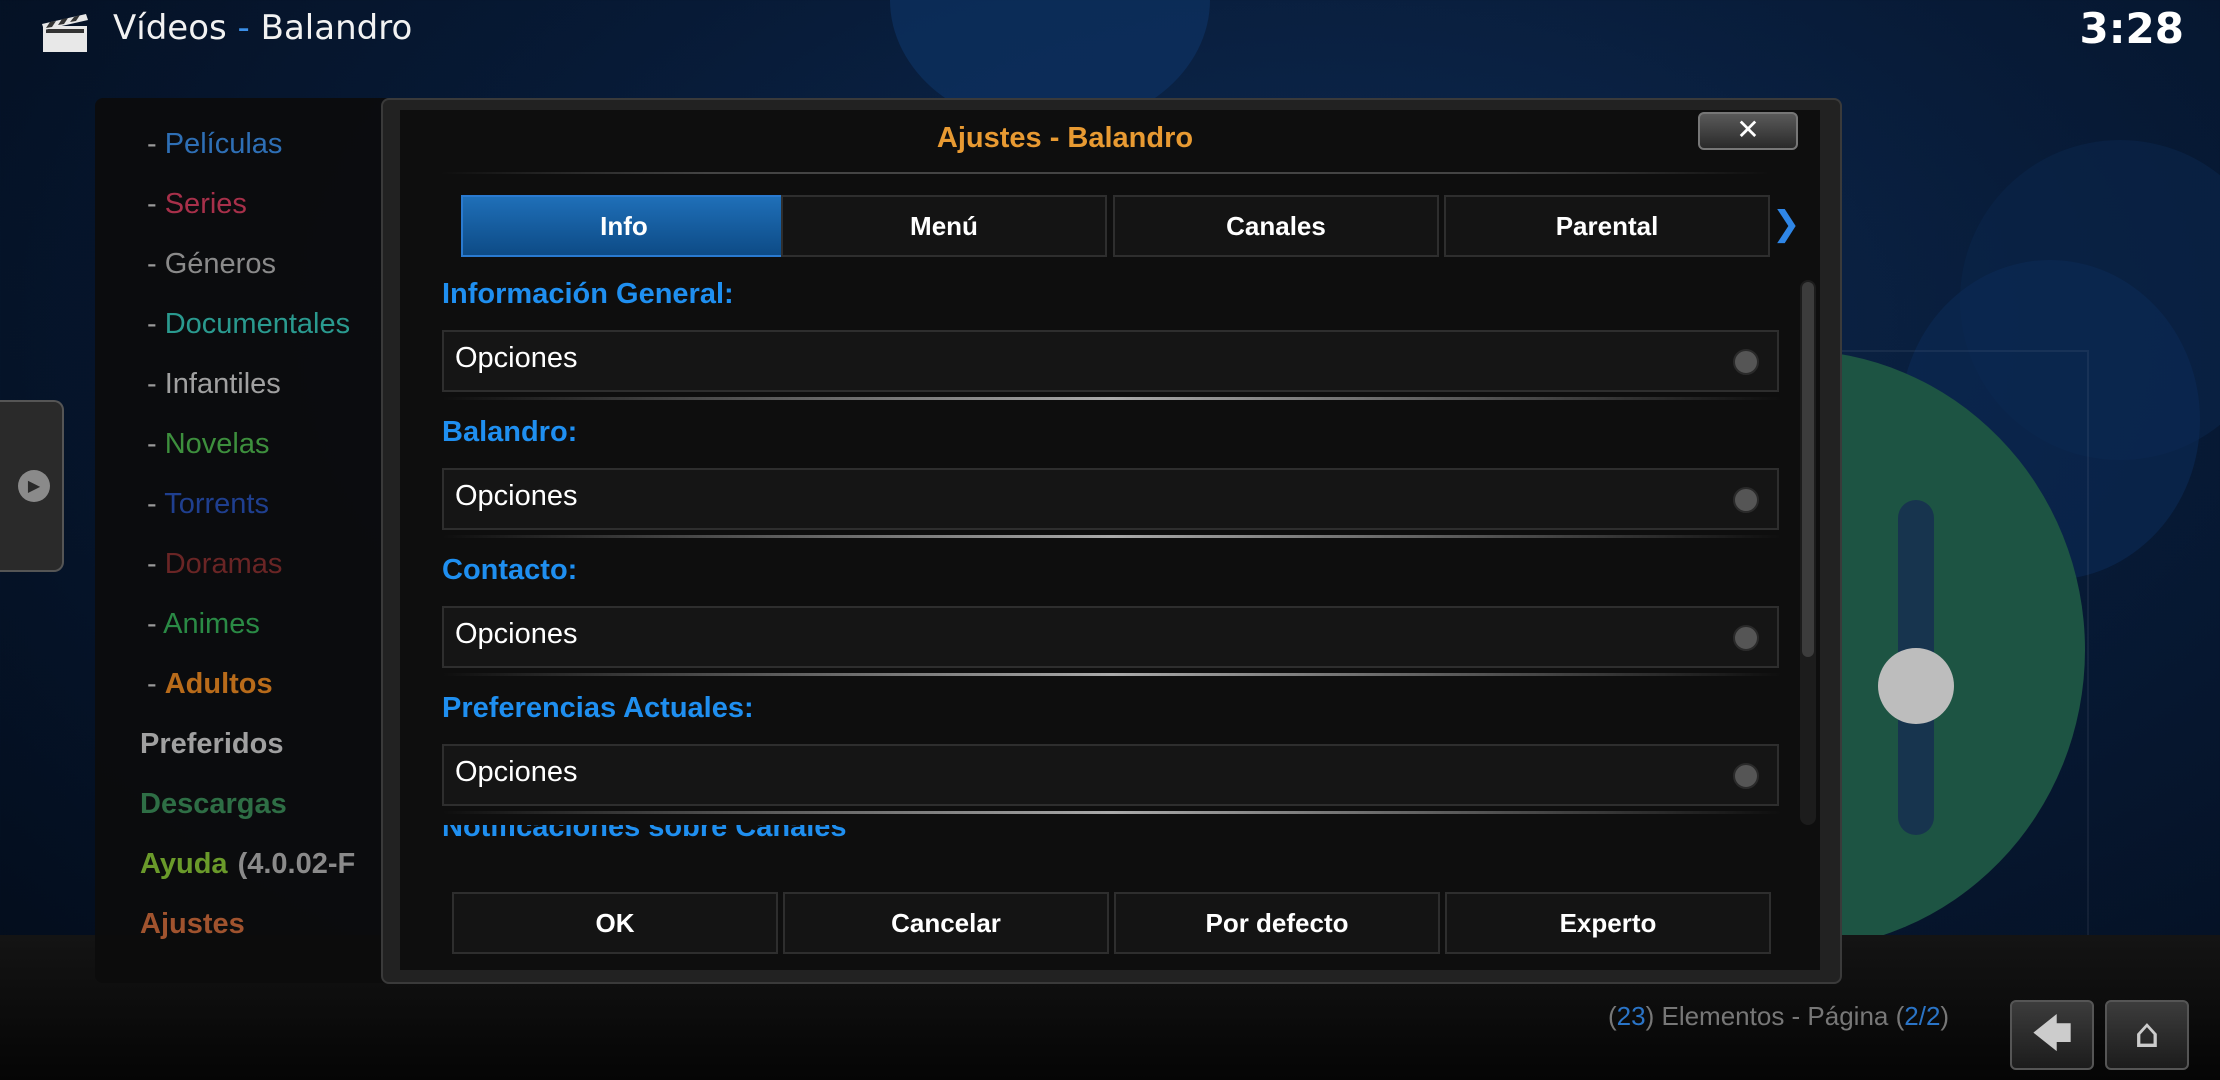  What do you see at coordinates (1105, 173) in the screenshot?
I see `title-divider` at bounding box center [1105, 173].